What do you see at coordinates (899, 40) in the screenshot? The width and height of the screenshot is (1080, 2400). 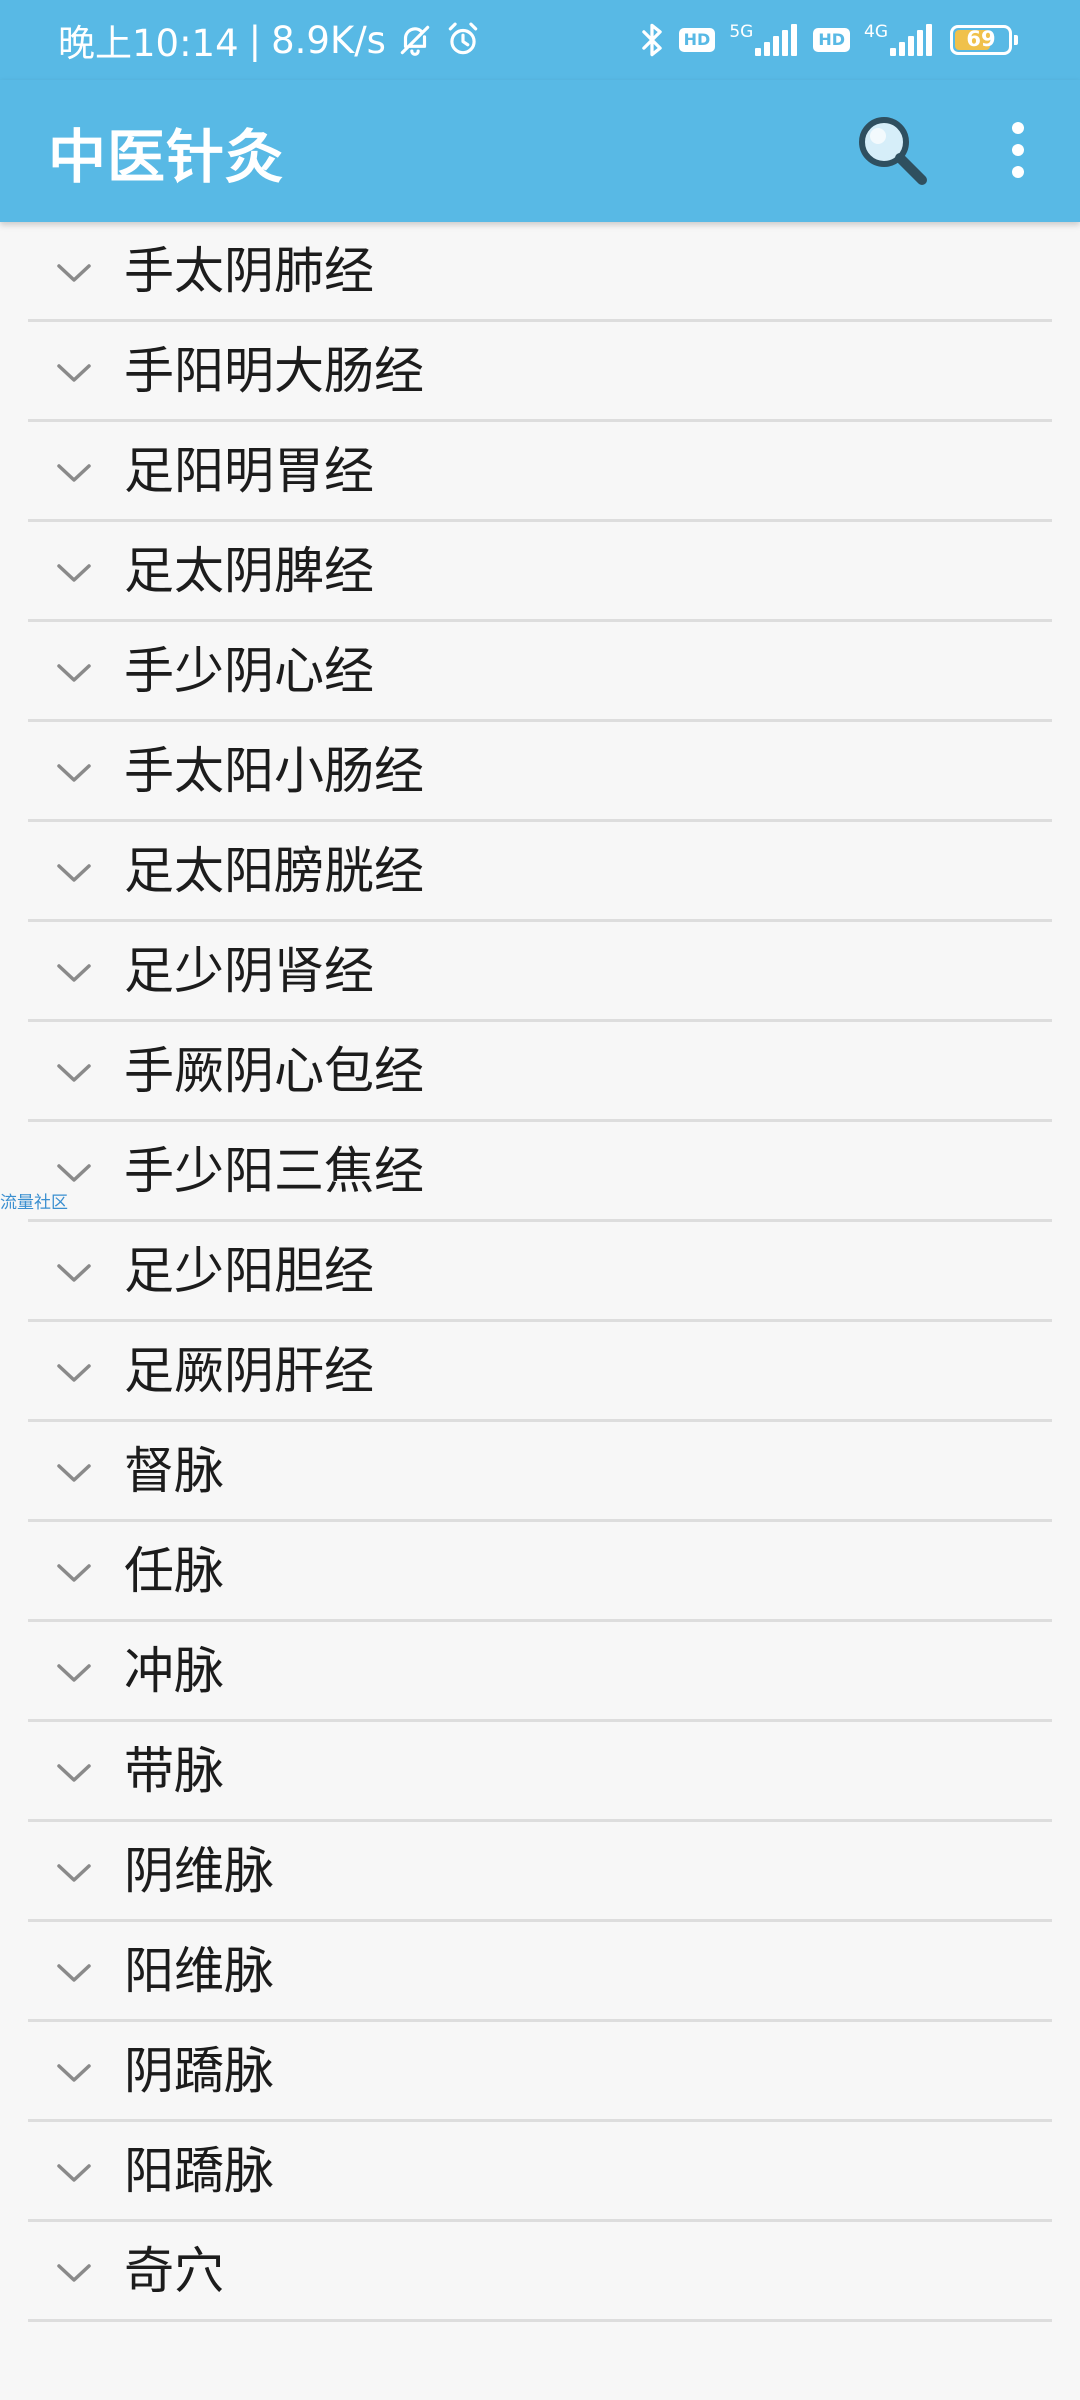 I see `4g-signal-icon: 4G` at bounding box center [899, 40].